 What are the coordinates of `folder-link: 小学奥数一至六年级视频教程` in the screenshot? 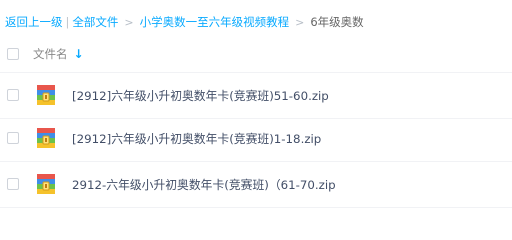 It's located at (215, 22).